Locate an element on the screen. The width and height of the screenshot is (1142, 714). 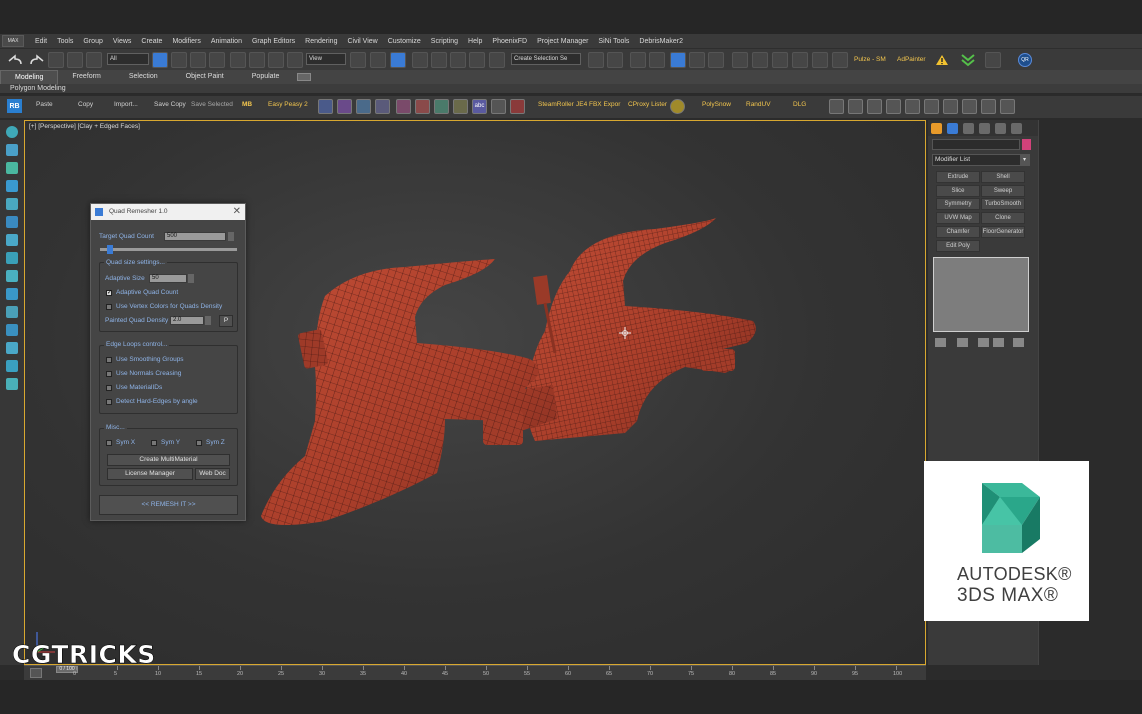
motion-tab-icon is located at coordinates (984, 128).